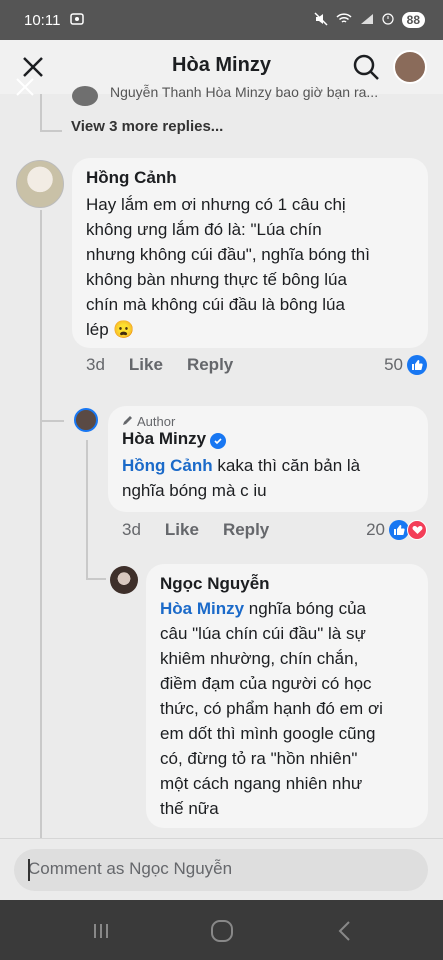 The height and width of the screenshot is (960, 443). I want to click on reaction-count: 20, so click(396, 530).